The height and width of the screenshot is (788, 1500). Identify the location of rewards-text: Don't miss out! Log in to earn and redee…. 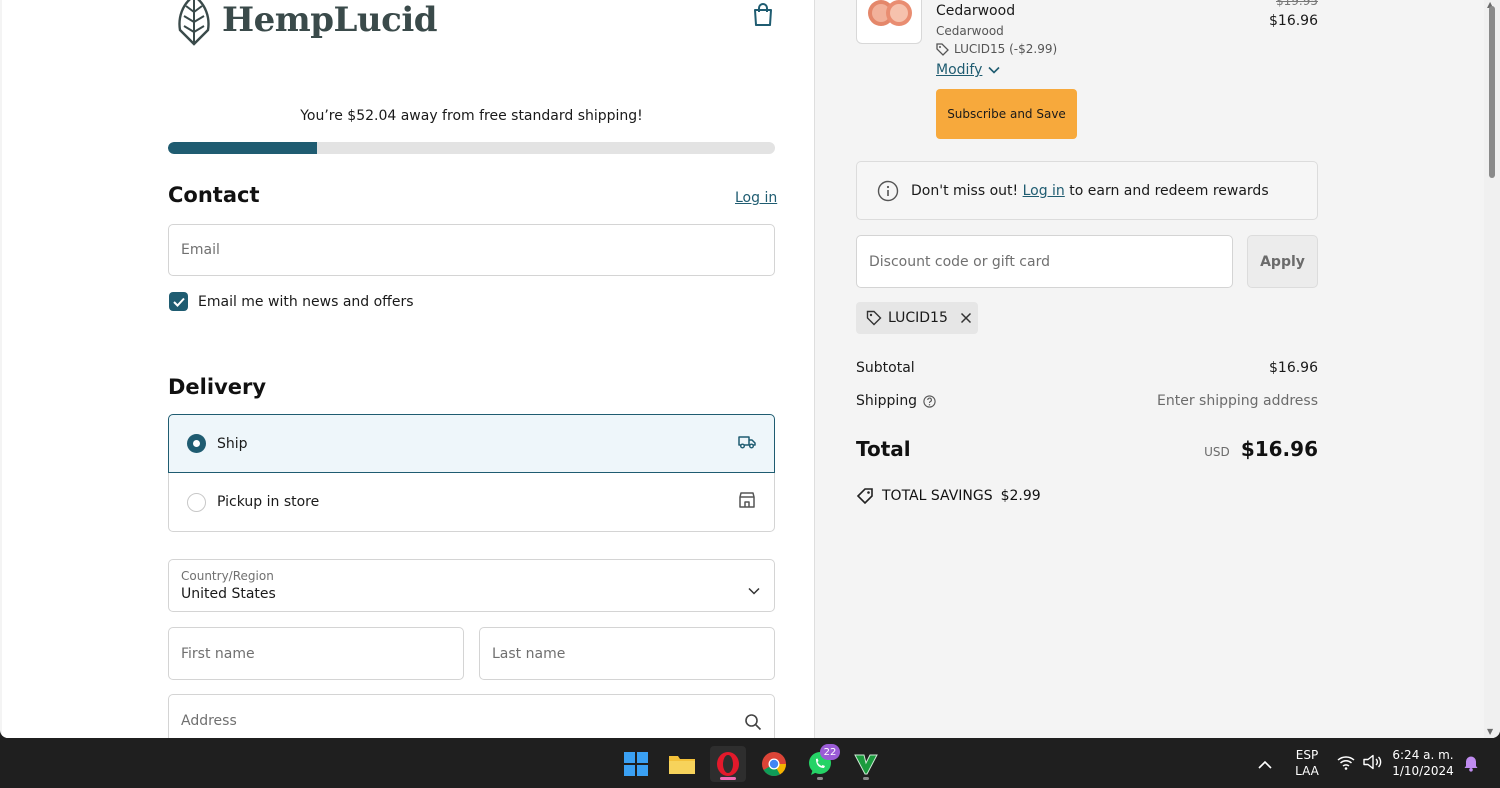
(1090, 191).